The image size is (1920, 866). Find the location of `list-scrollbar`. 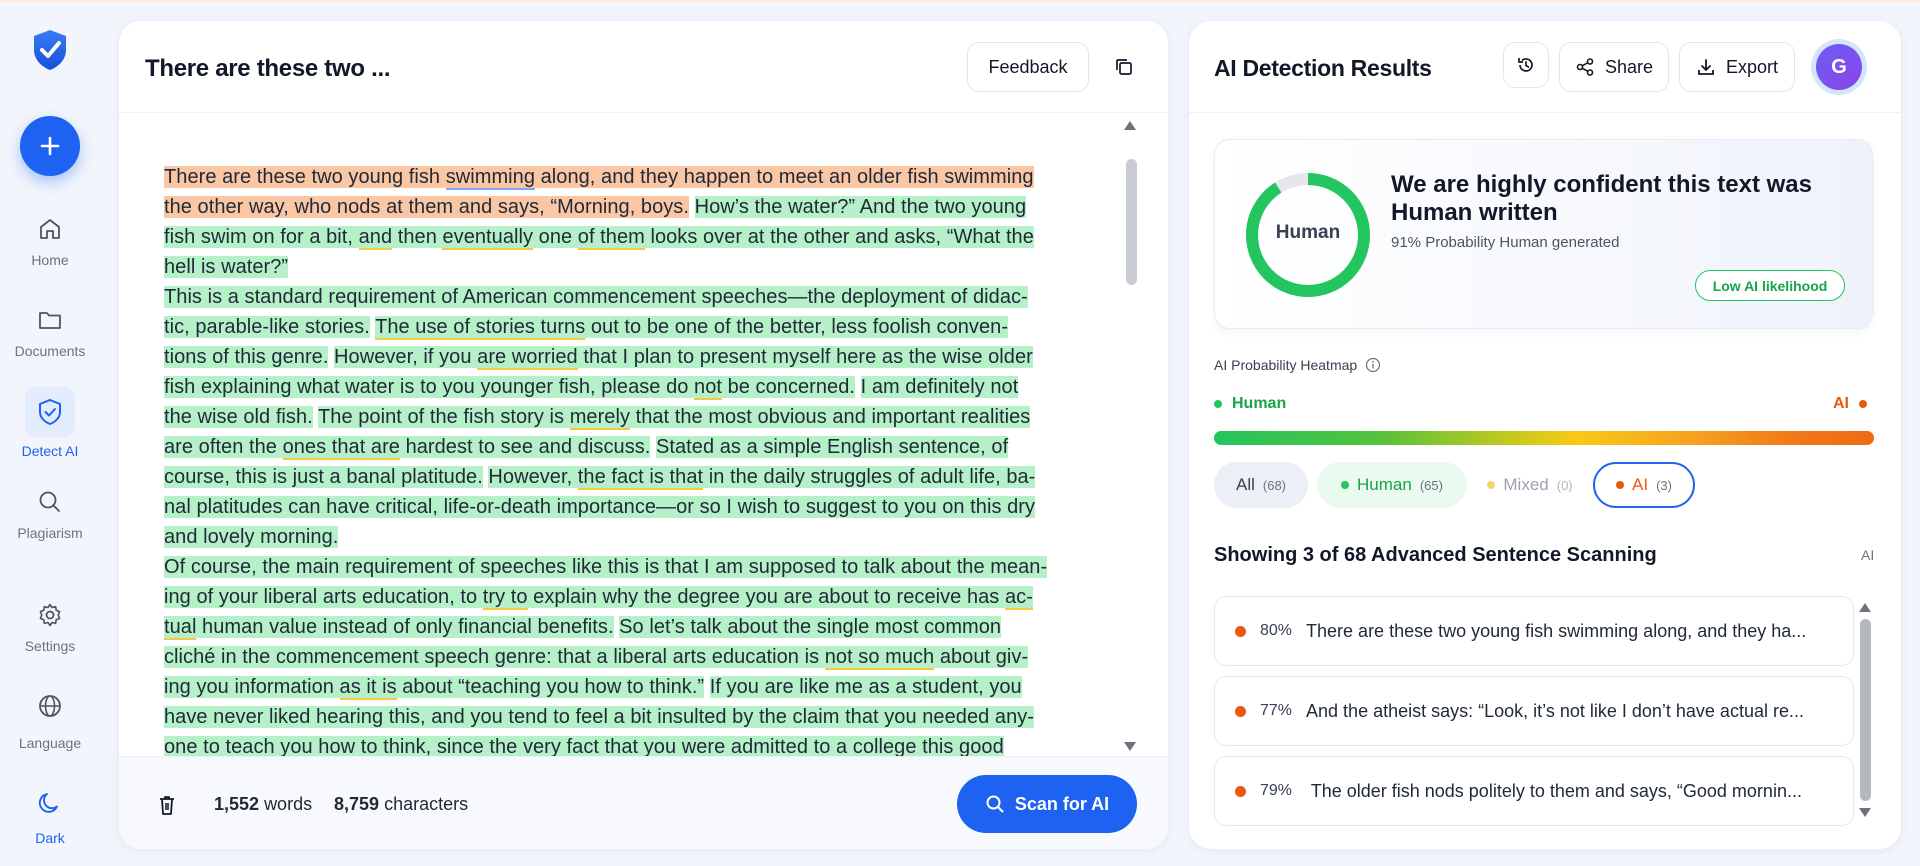

list-scrollbar is located at coordinates (1865, 710).